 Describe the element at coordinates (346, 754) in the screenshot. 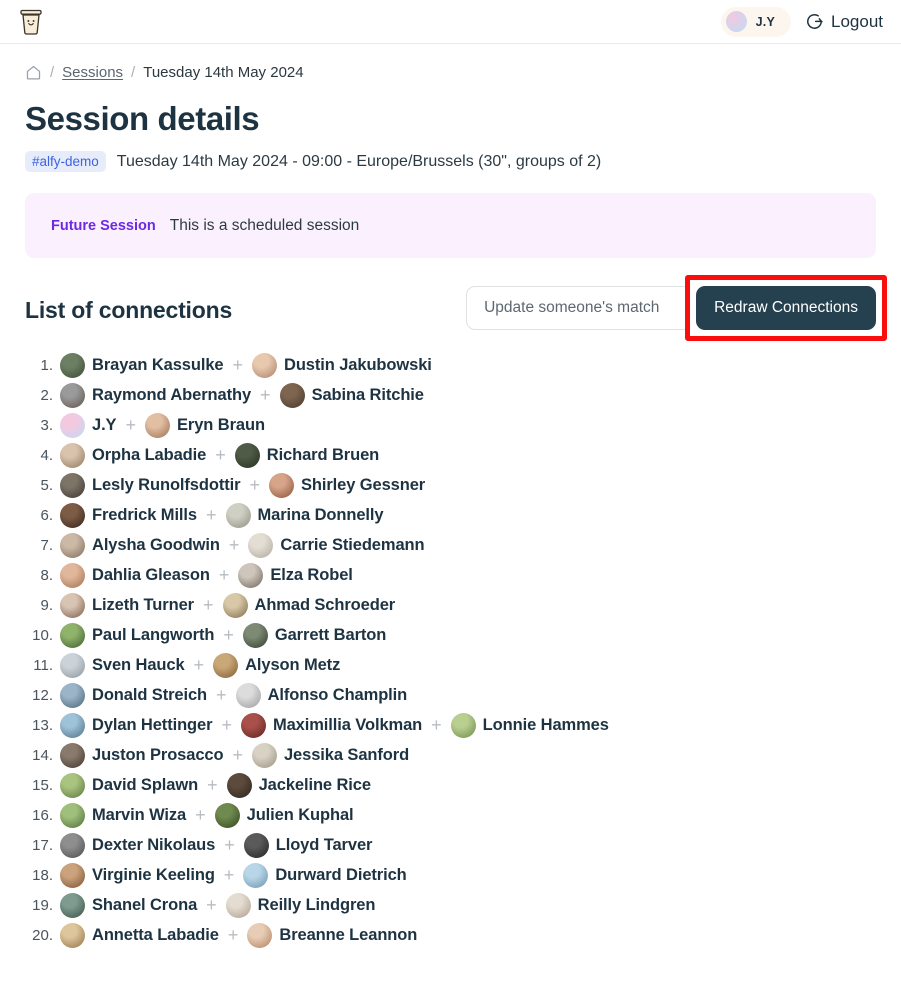

I see `participant-name: Jessika Sanford` at that location.